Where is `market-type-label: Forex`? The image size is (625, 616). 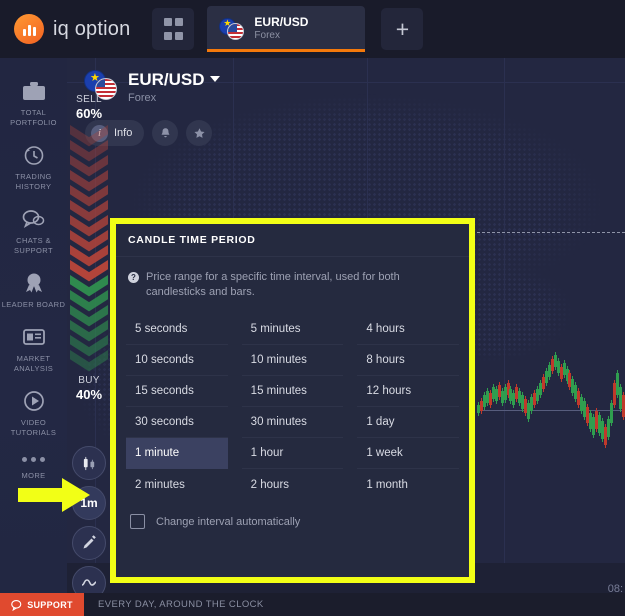 market-type-label: Forex is located at coordinates (142, 98).